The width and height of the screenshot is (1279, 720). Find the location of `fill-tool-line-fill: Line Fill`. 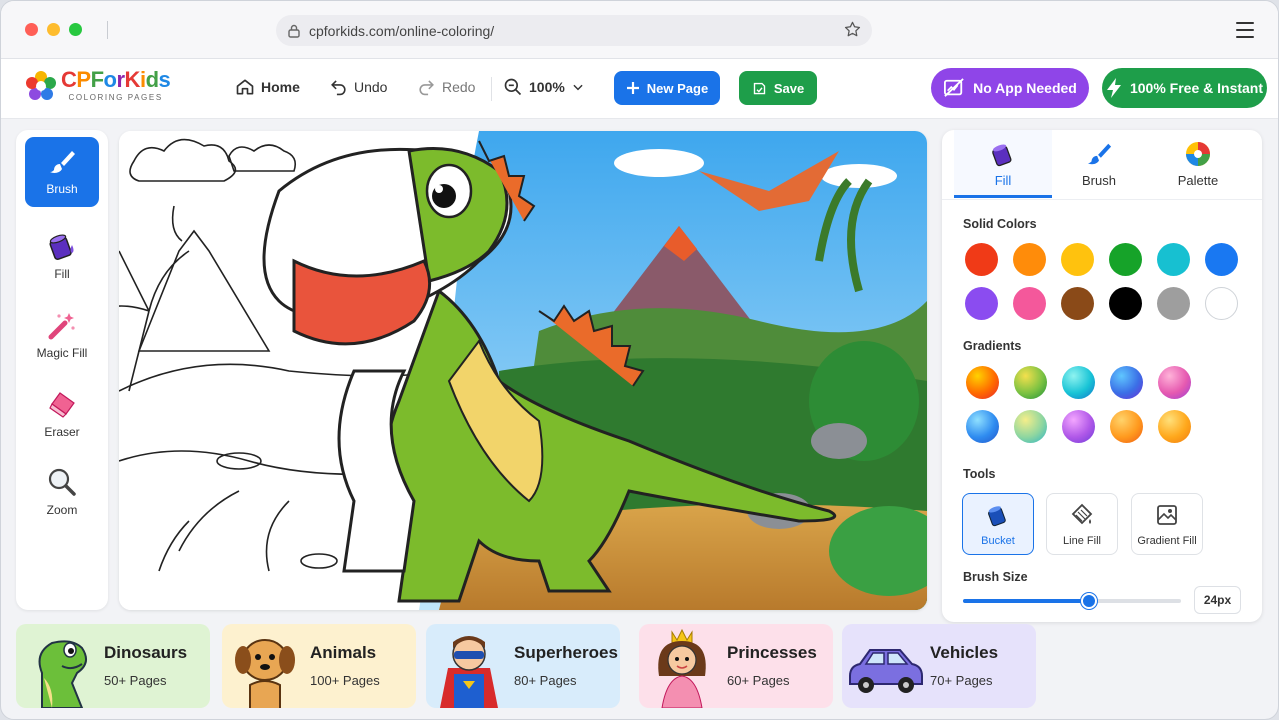

fill-tool-line-fill: Line Fill is located at coordinates (1082, 524).